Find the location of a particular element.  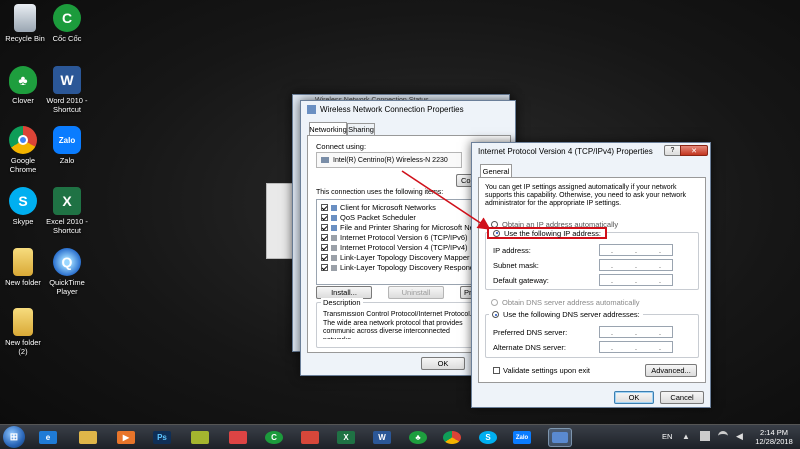

radio-button is located at coordinates (496, 233).